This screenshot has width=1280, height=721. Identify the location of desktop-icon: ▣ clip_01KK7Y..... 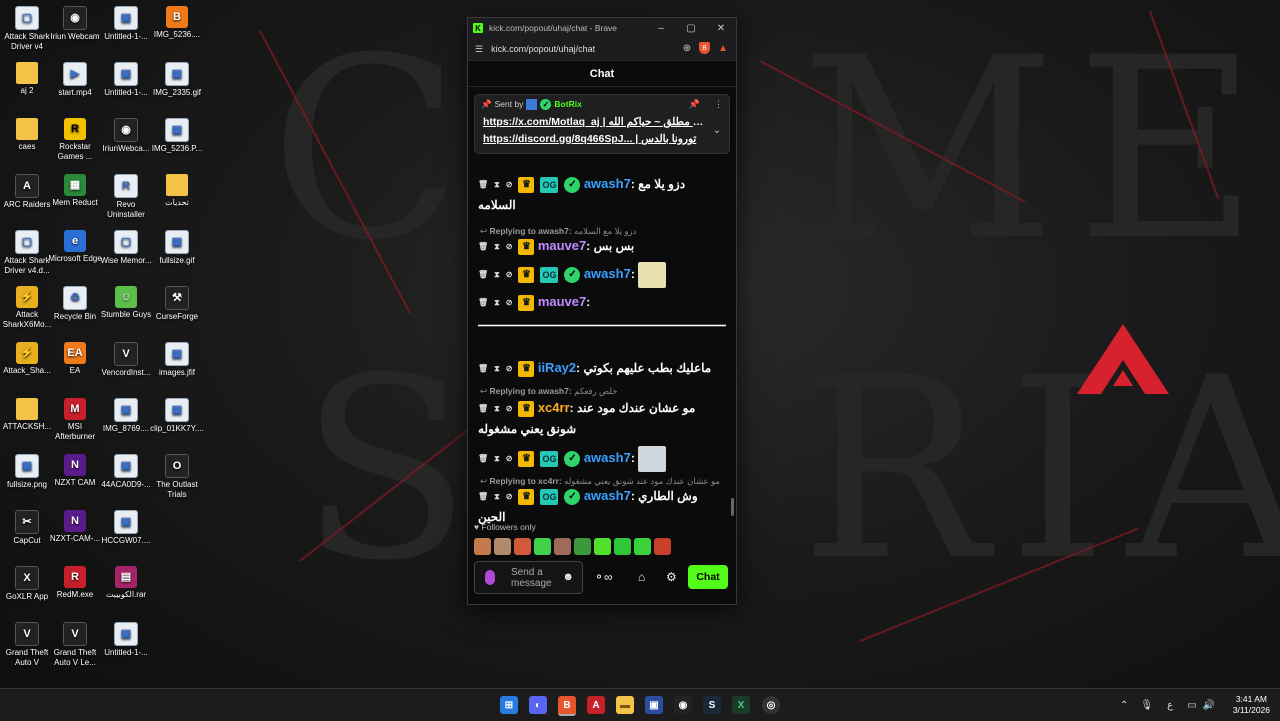
(177, 416).